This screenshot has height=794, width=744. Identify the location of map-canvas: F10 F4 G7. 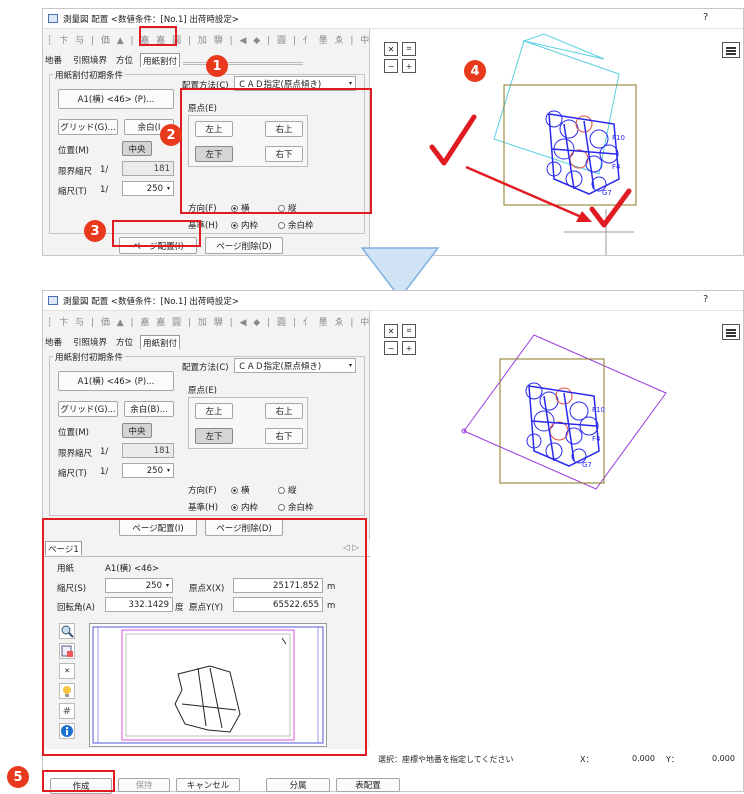
(559, 142).